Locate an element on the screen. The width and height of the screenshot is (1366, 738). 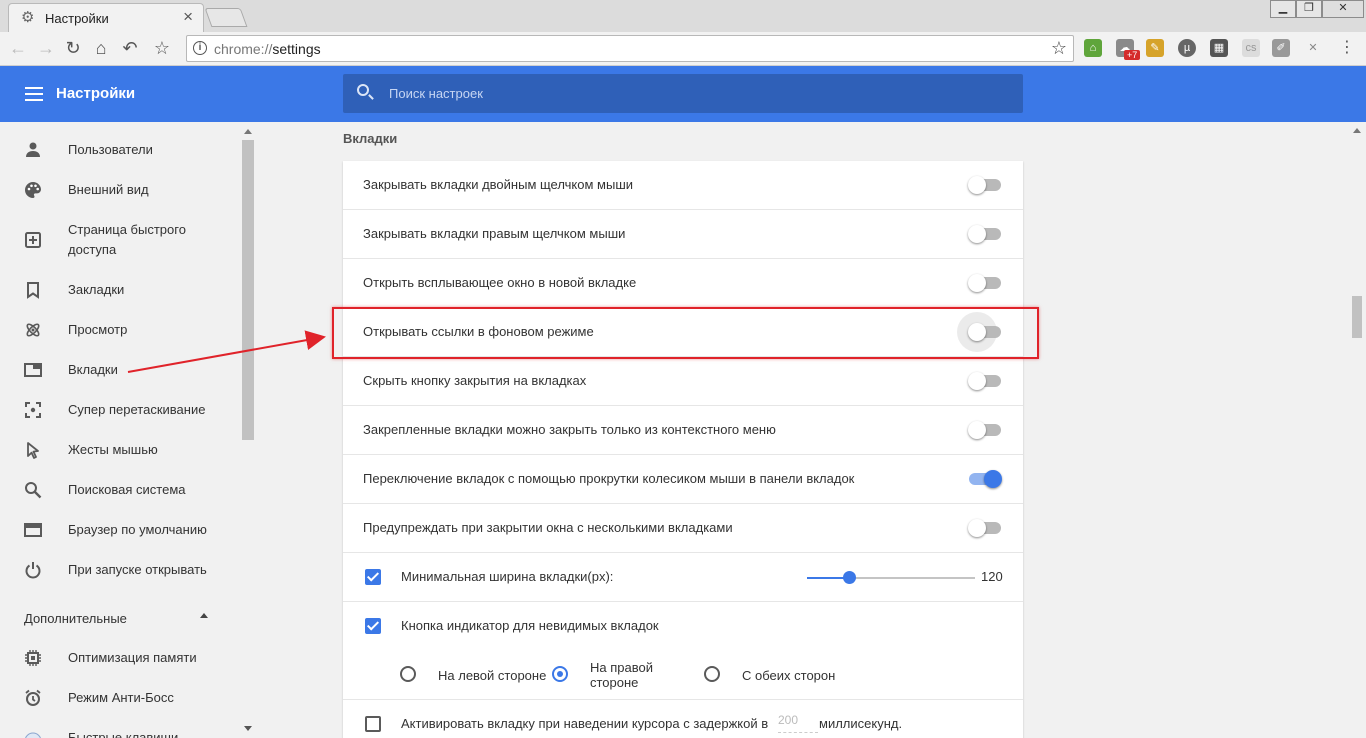
undo-close-tab-icon: ↶ is located at coordinates (130, 48).